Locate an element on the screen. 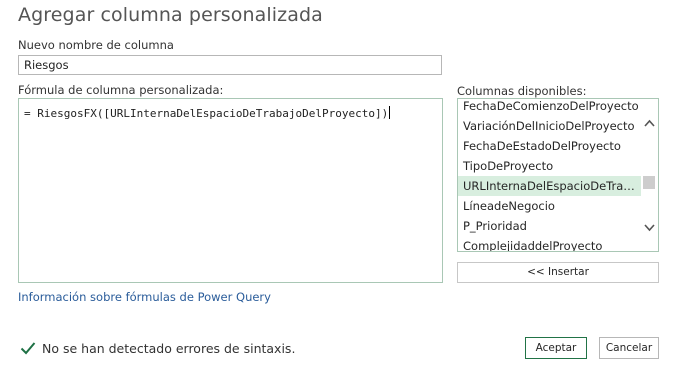 This screenshot has height=367, width=676. column-list-item: TipoDeProyecto is located at coordinates (549, 166).